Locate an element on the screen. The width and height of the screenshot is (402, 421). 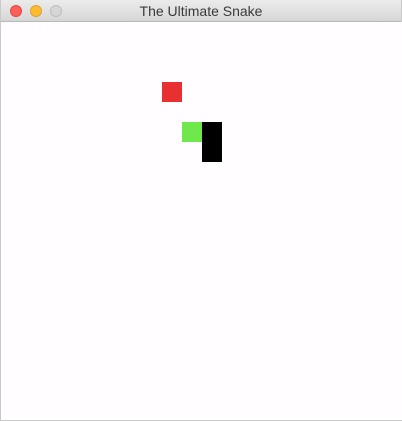
title-bar: The Ultimate Snake is located at coordinates (201, 11).